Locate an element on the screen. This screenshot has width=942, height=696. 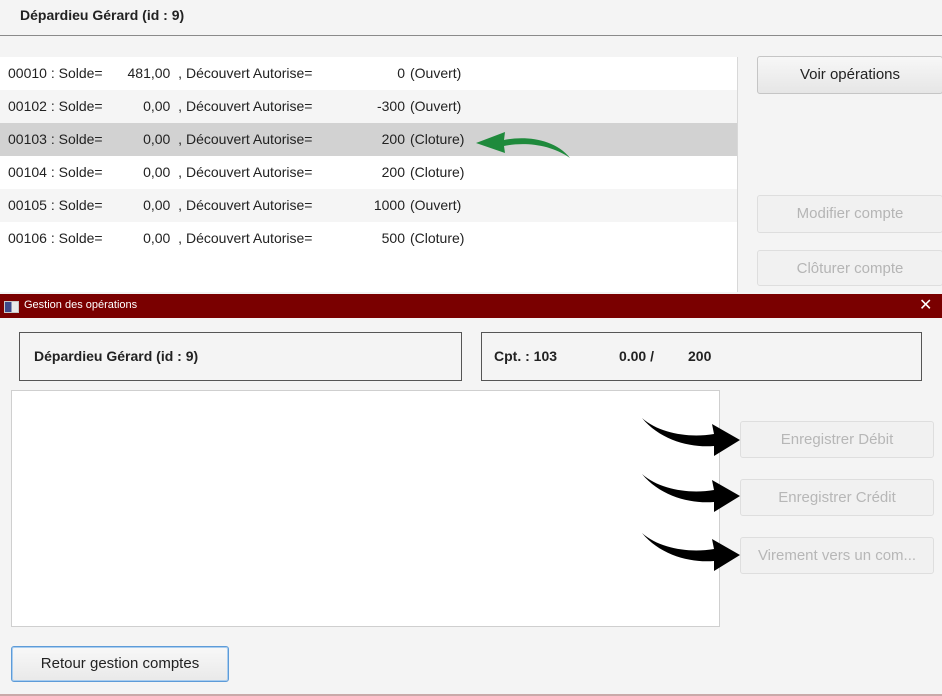
app-window-icon is located at coordinates (11, 307).